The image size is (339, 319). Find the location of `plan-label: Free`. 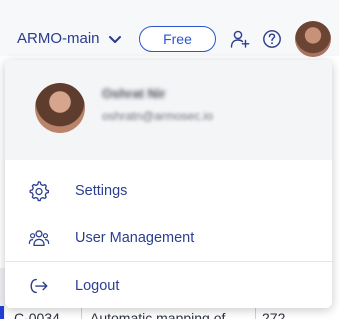

plan-label: Free is located at coordinates (177, 39).